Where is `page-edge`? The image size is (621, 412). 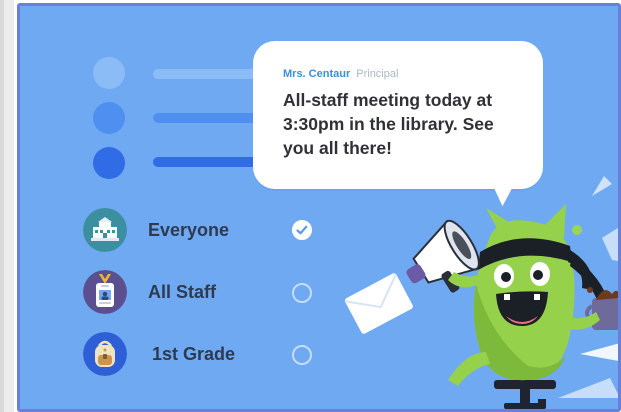
page-edge is located at coordinates (2, 206).